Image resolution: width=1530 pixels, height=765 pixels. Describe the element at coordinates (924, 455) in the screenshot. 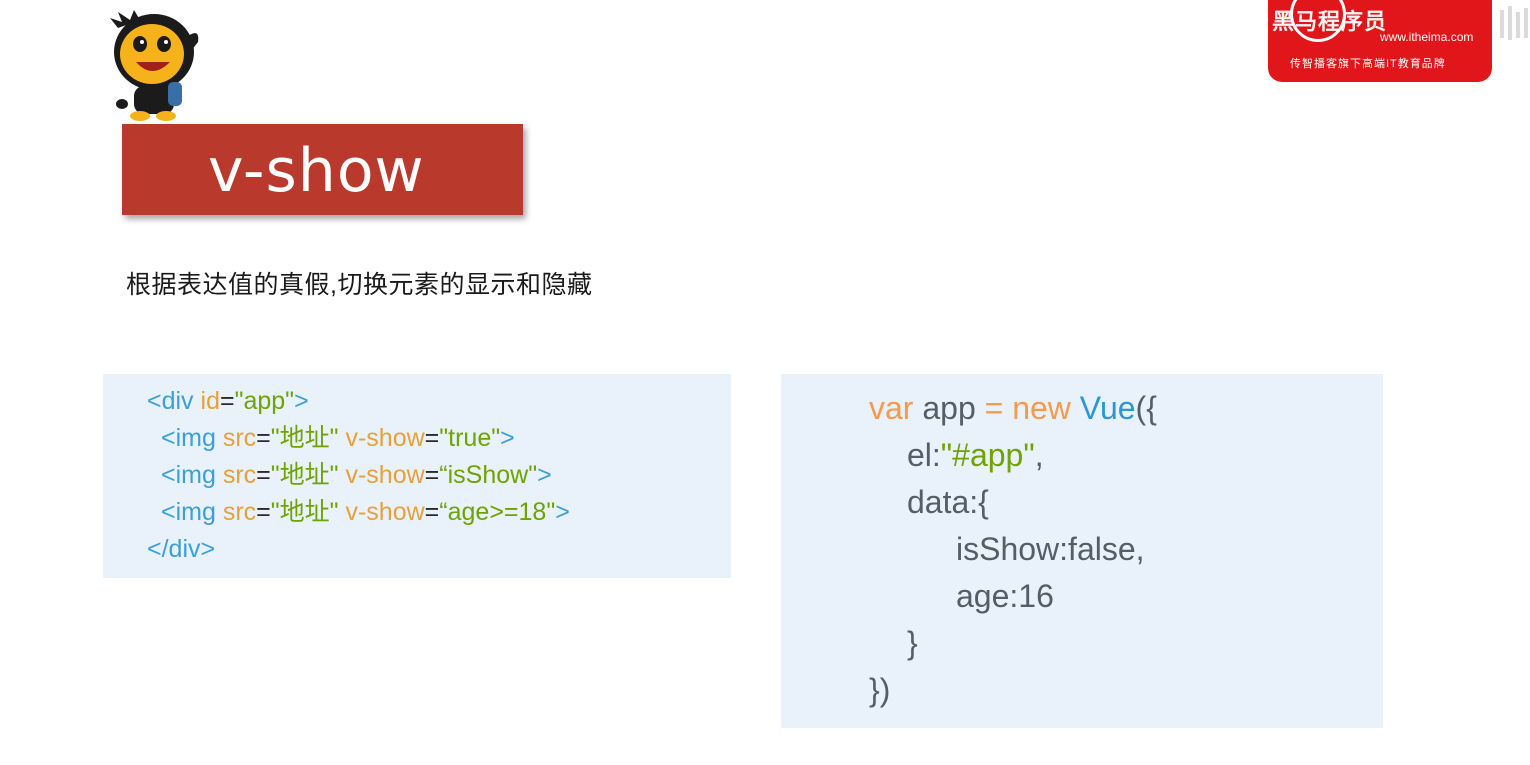

I see `code-token: el:` at that location.